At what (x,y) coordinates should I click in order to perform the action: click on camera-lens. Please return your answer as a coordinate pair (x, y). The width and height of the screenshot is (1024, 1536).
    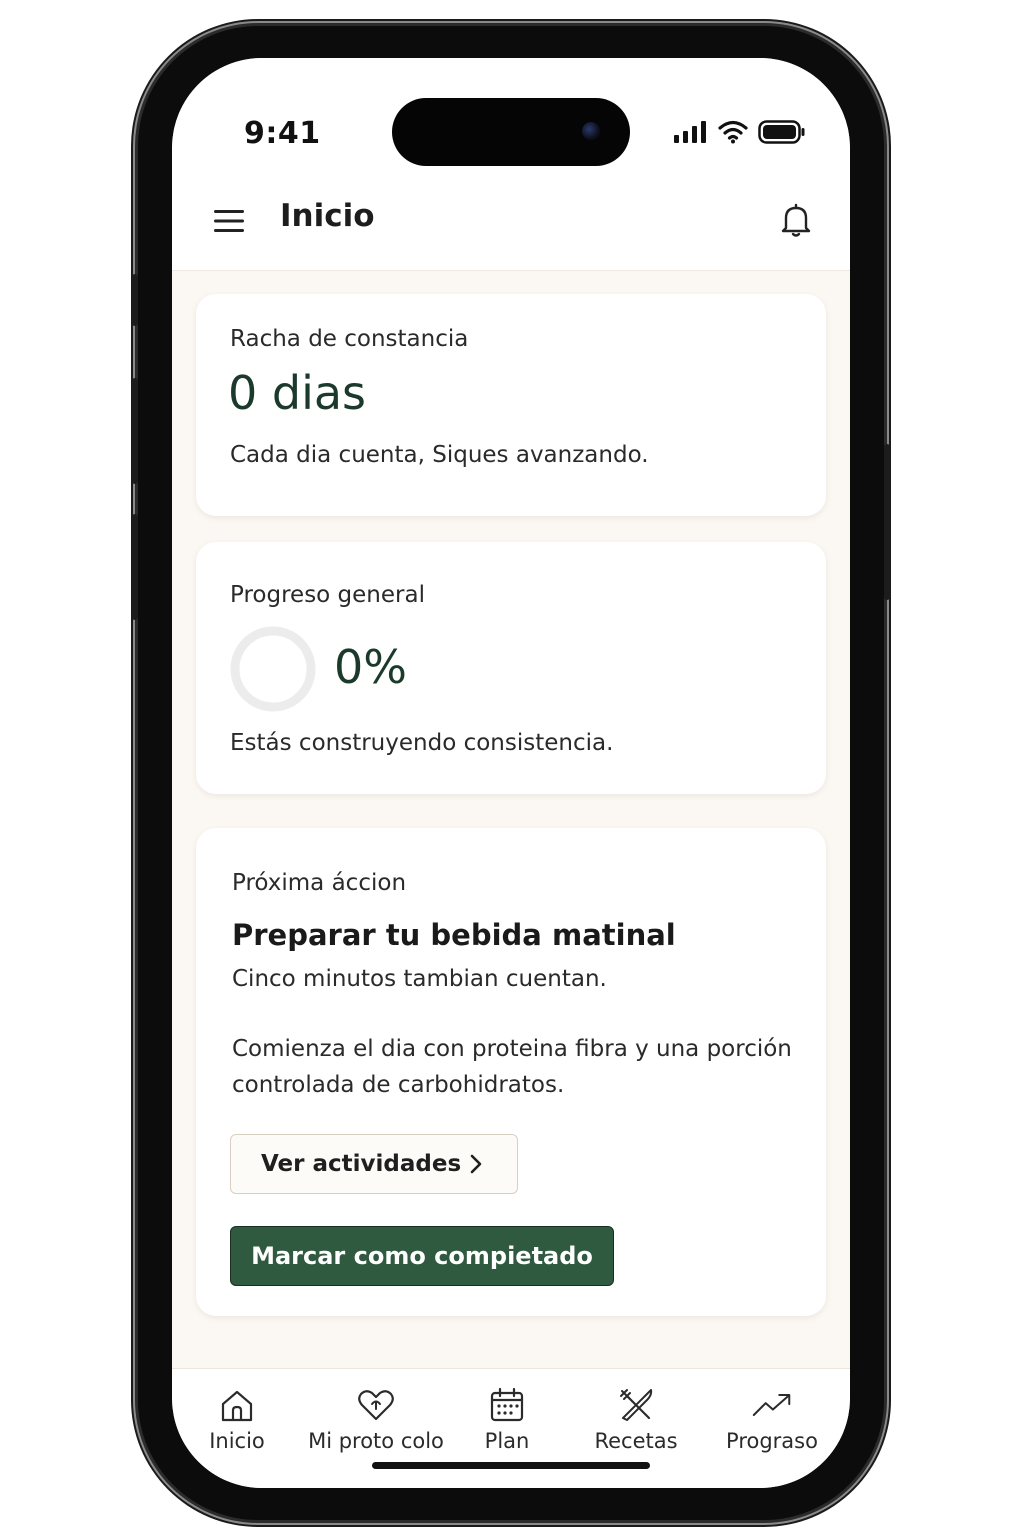
    Looking at the image, I should click on (591, 131).